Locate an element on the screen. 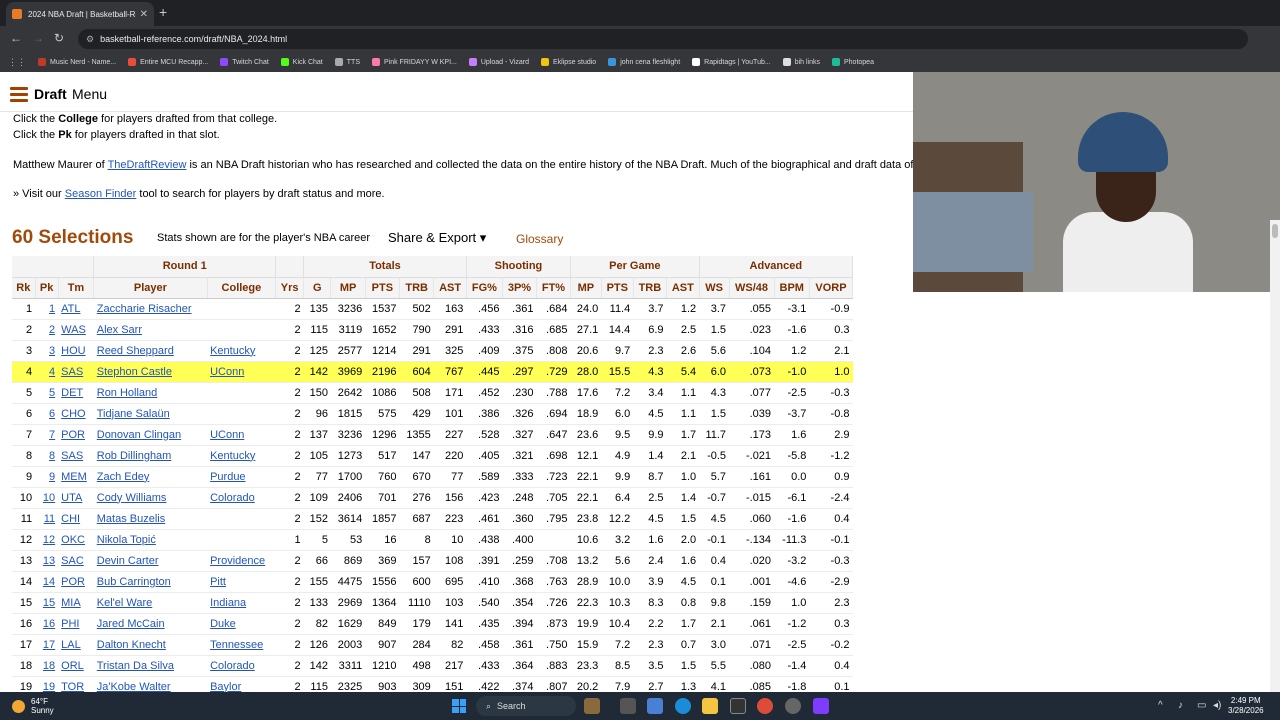 The height and width of the screenshot is (720, 1280). table-cell: 17 is located at coordinates (47, 645).